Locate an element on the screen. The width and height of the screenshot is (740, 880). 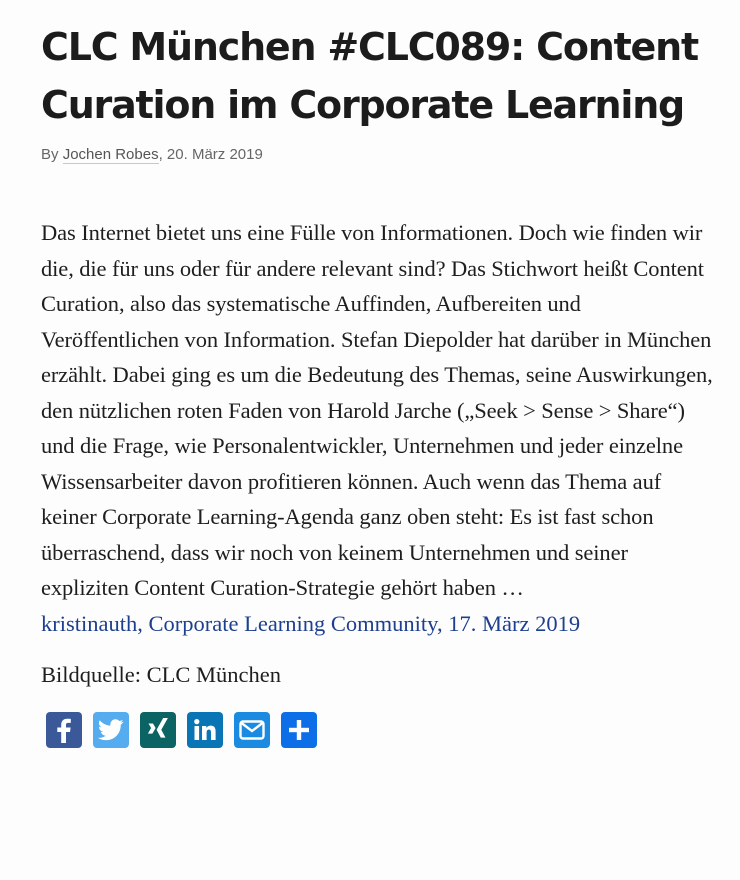
twitter-icon is located at coordinates (111, 730).